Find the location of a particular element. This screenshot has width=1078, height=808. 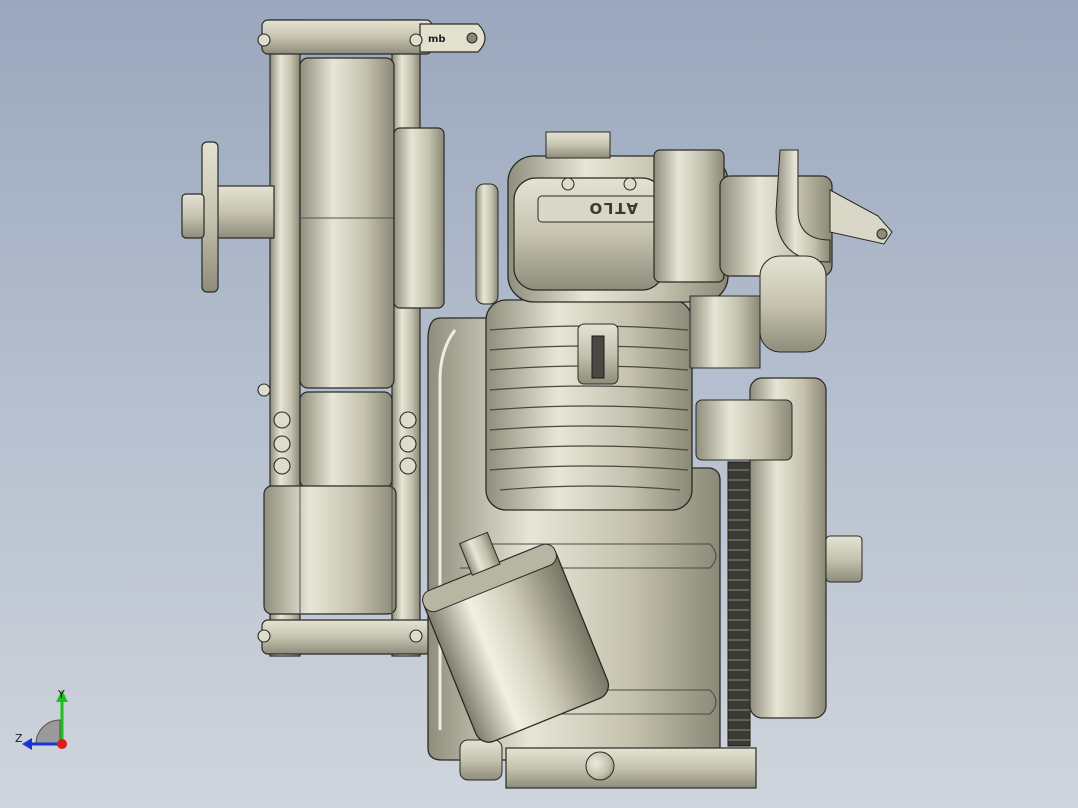

top-crossbar is located at coordinates (347, 37).